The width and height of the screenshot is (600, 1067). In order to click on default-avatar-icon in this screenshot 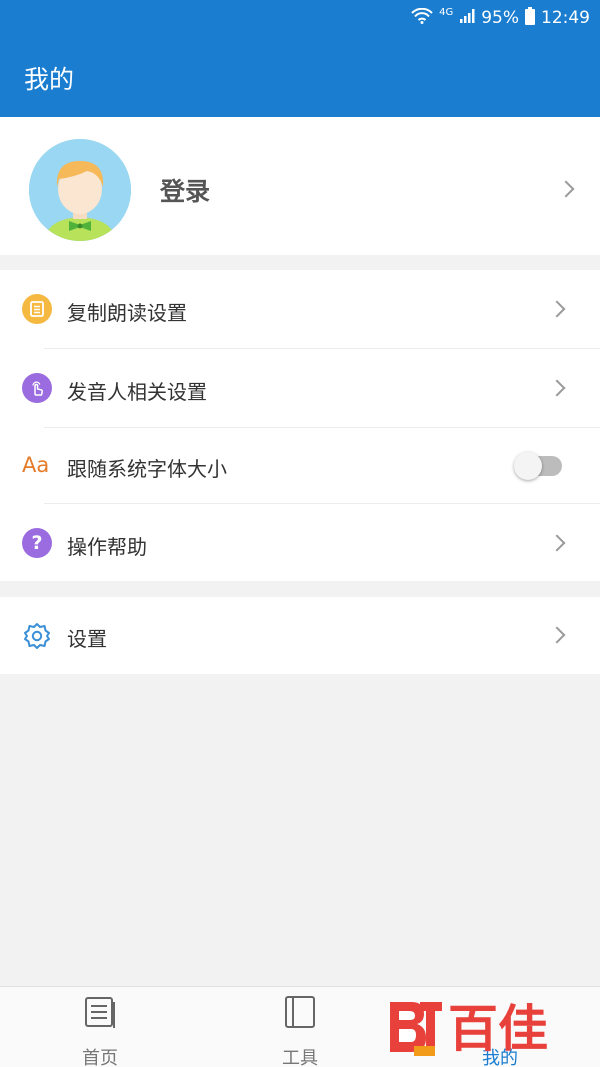, I will do `click(80, 190)`.